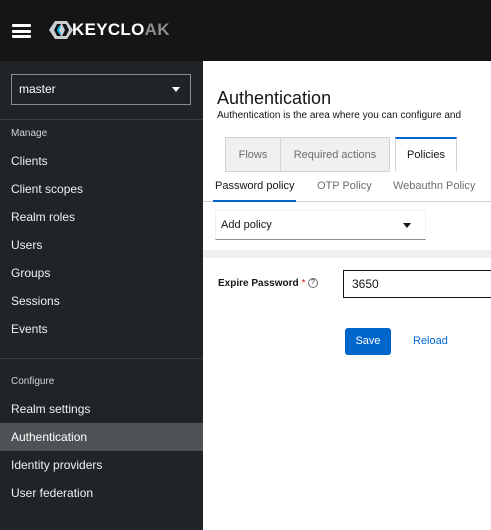 The image size is (491, 530). What do you see at coordinates (426, 154) in the screenshot?
I see `tab-policies: Policies` at bounding box center [426, 154].